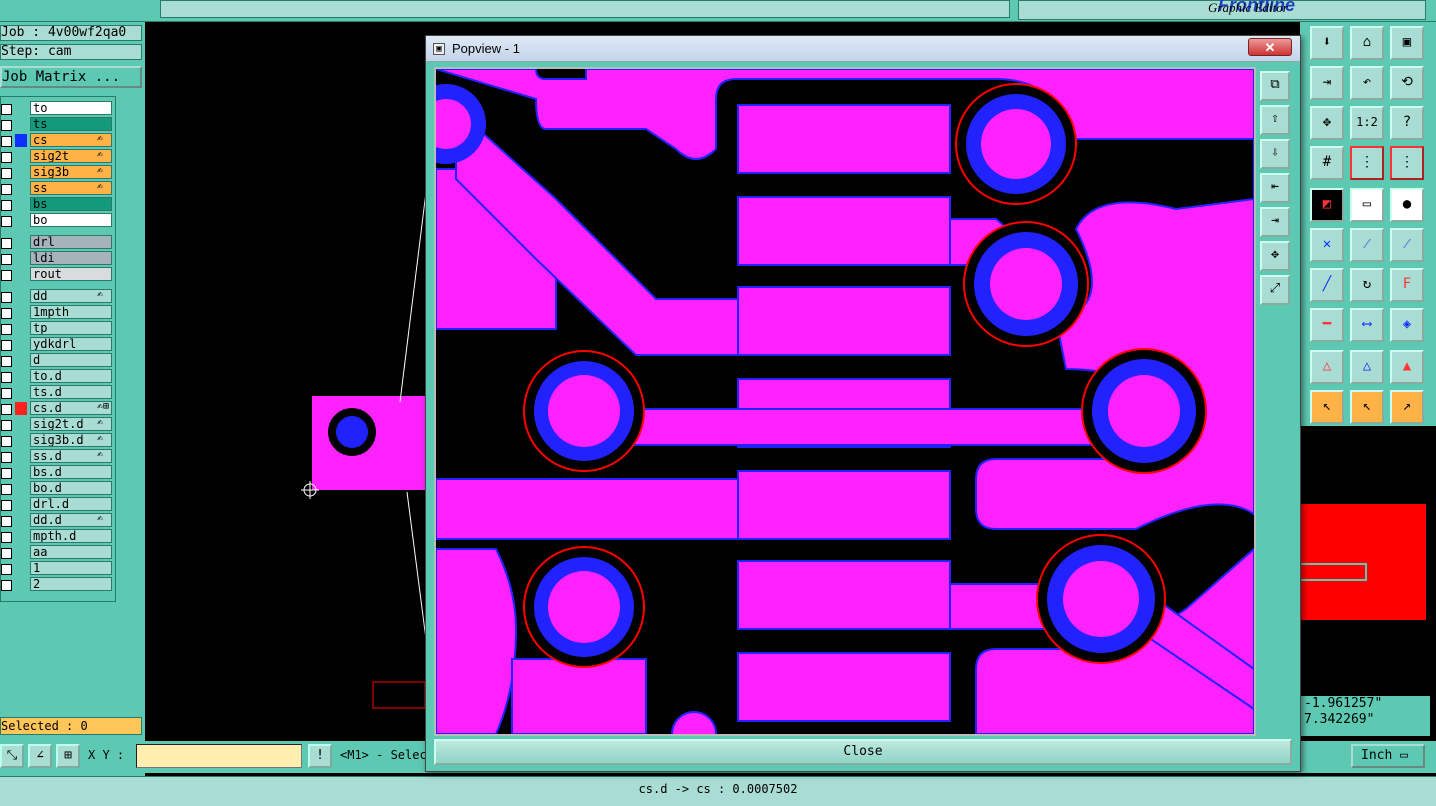 The image size is (1436, 806). Describe the element at coordinates (58, 258) in the screenshot. I see `layer-row: ldi` at that location.